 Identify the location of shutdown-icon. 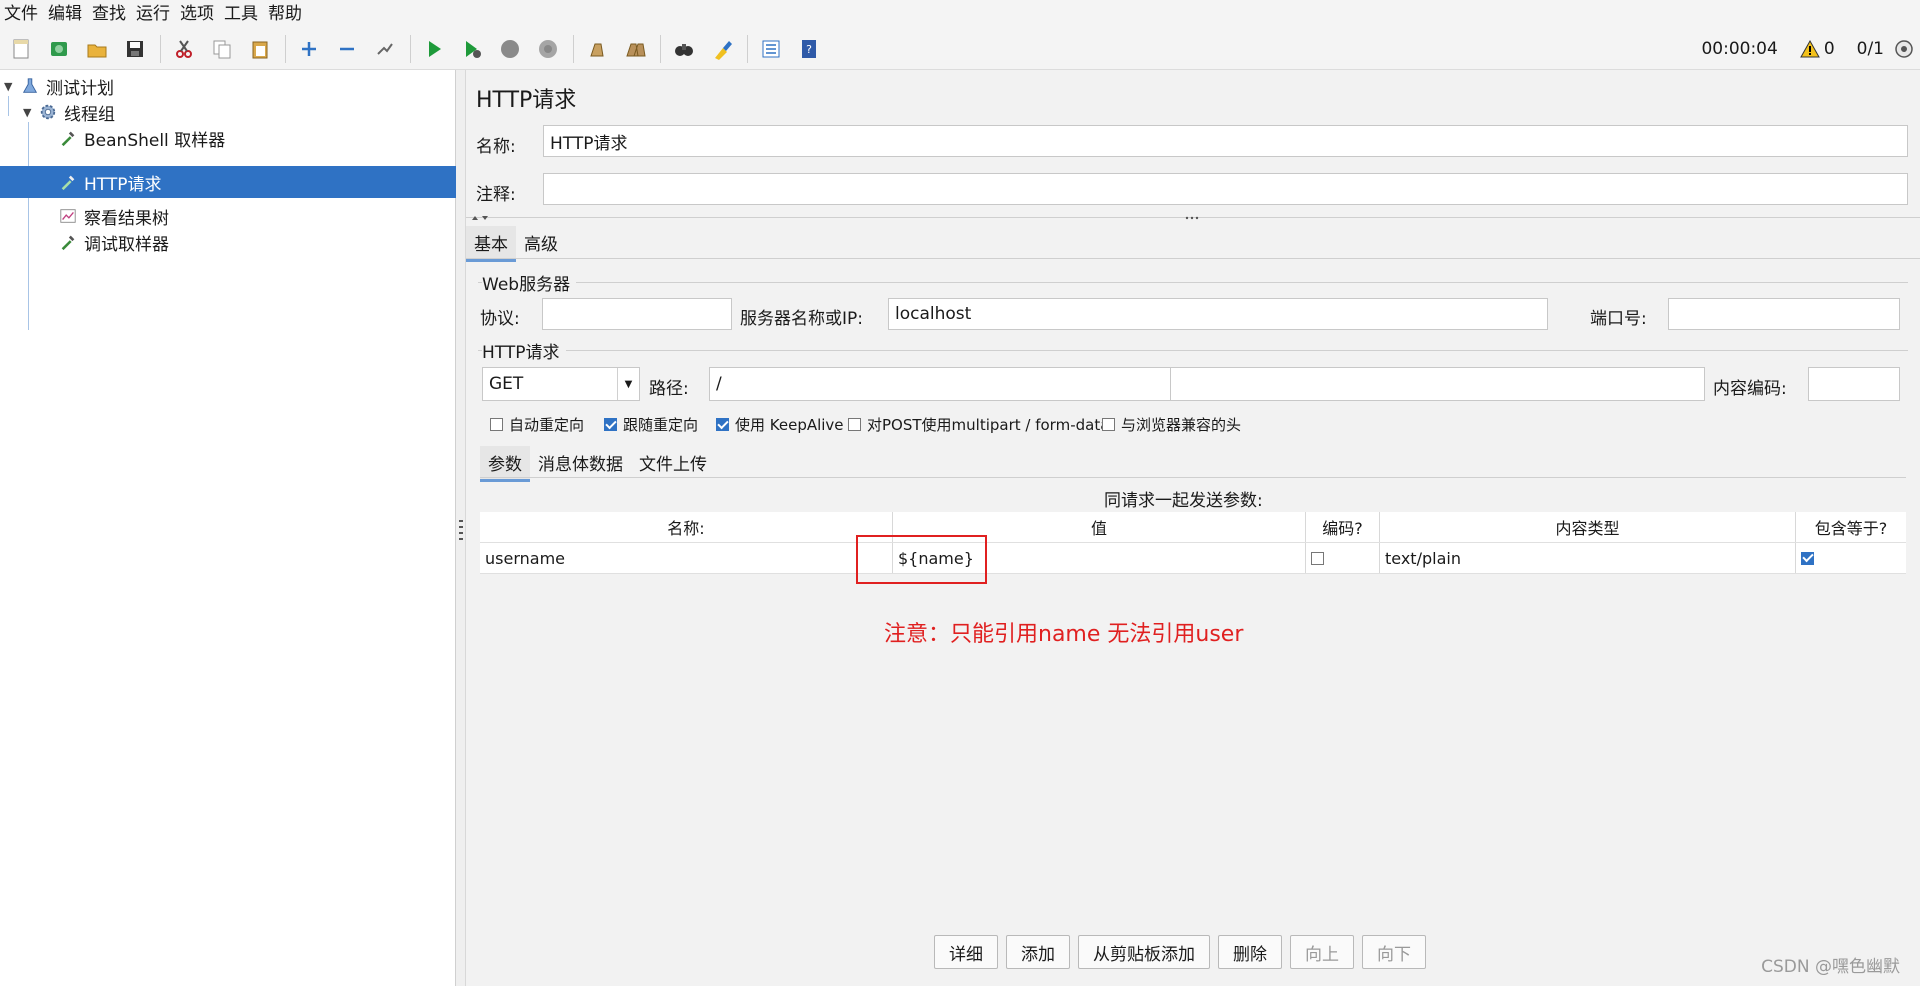
(548, 49).